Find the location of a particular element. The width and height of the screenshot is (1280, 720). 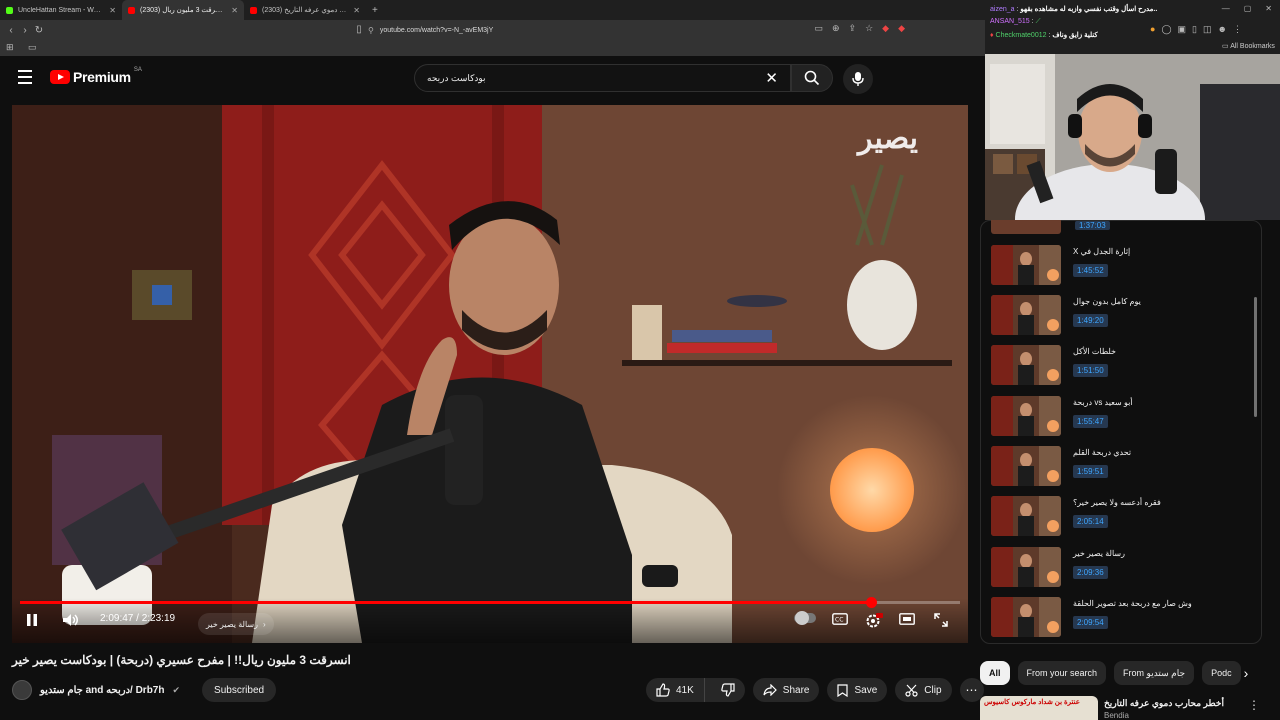

chat-text: كنلية زايق وناف is located at coordinates (1075, 35).